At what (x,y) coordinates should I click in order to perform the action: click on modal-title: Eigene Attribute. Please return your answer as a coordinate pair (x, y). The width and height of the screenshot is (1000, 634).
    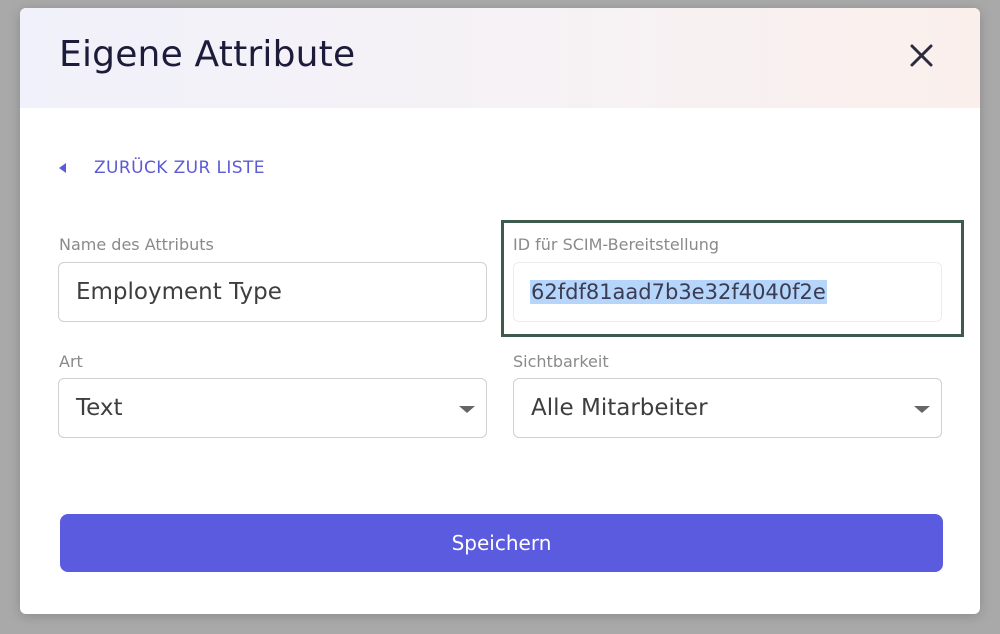
    Looking at the image, I should click on (207, 54).